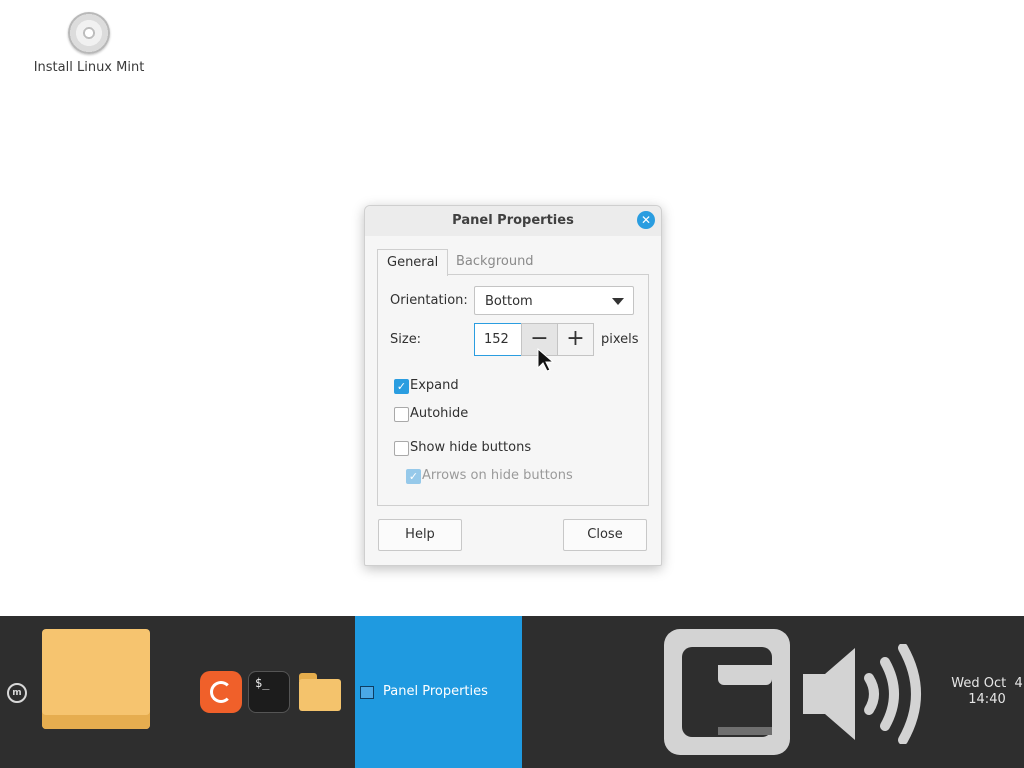 This screenshot has height=768, width=1024. I want to click on mouse-cursor-icon, so click(546, 360).